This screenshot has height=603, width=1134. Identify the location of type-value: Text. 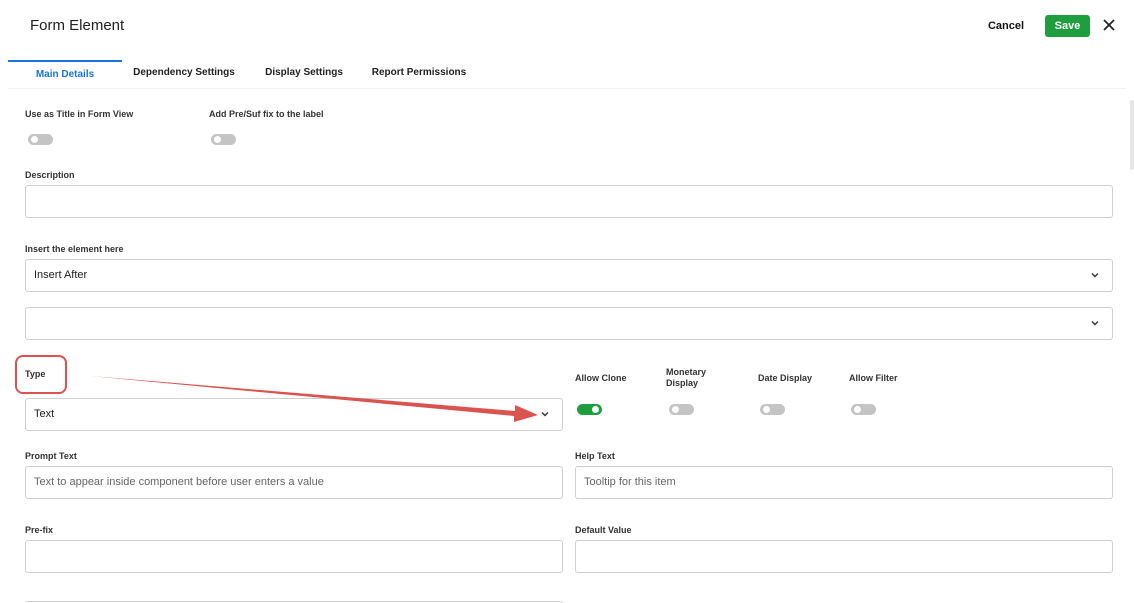
(44, 414).